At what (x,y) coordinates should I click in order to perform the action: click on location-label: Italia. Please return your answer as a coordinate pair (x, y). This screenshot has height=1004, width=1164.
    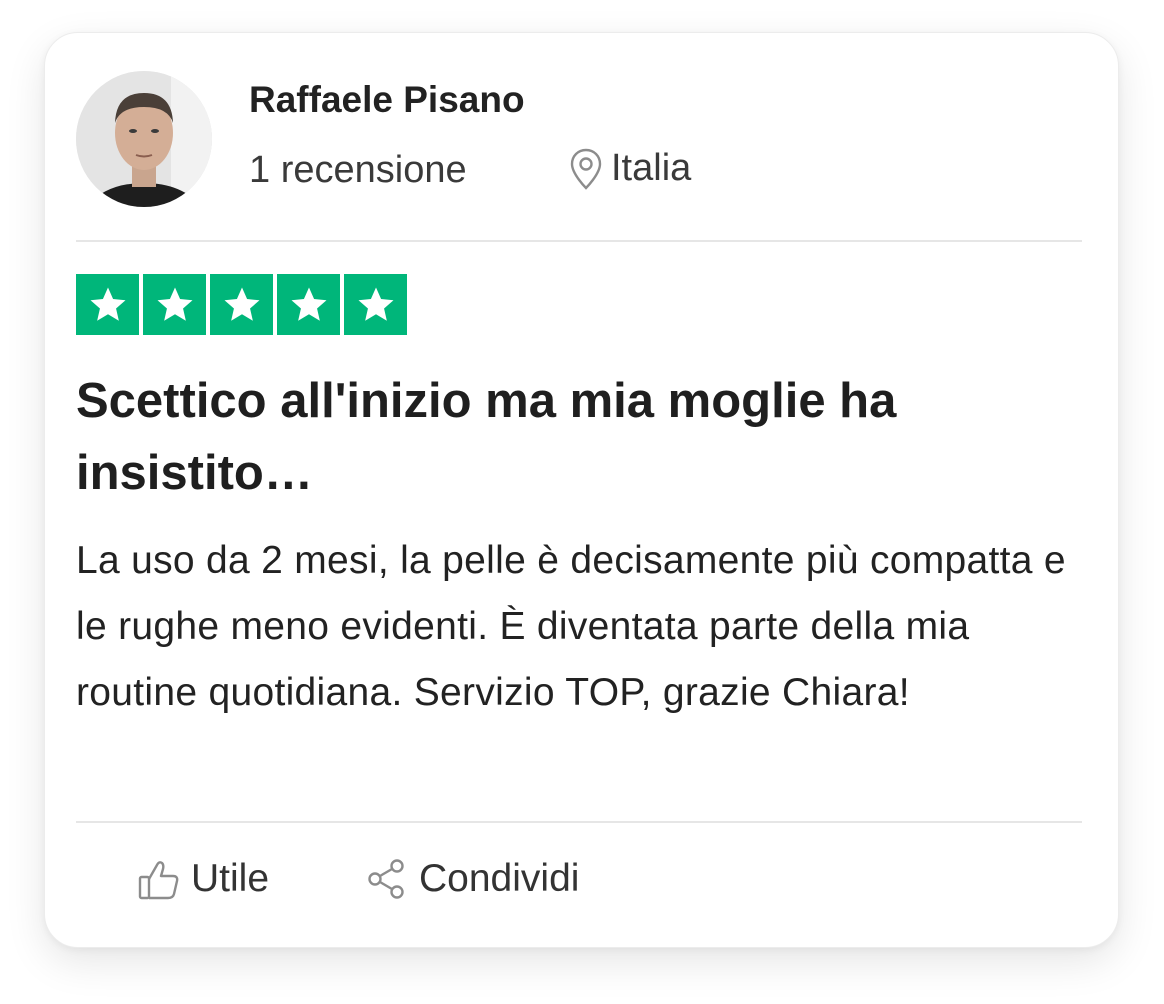
    Looking at the image, I should click on (651, 168).